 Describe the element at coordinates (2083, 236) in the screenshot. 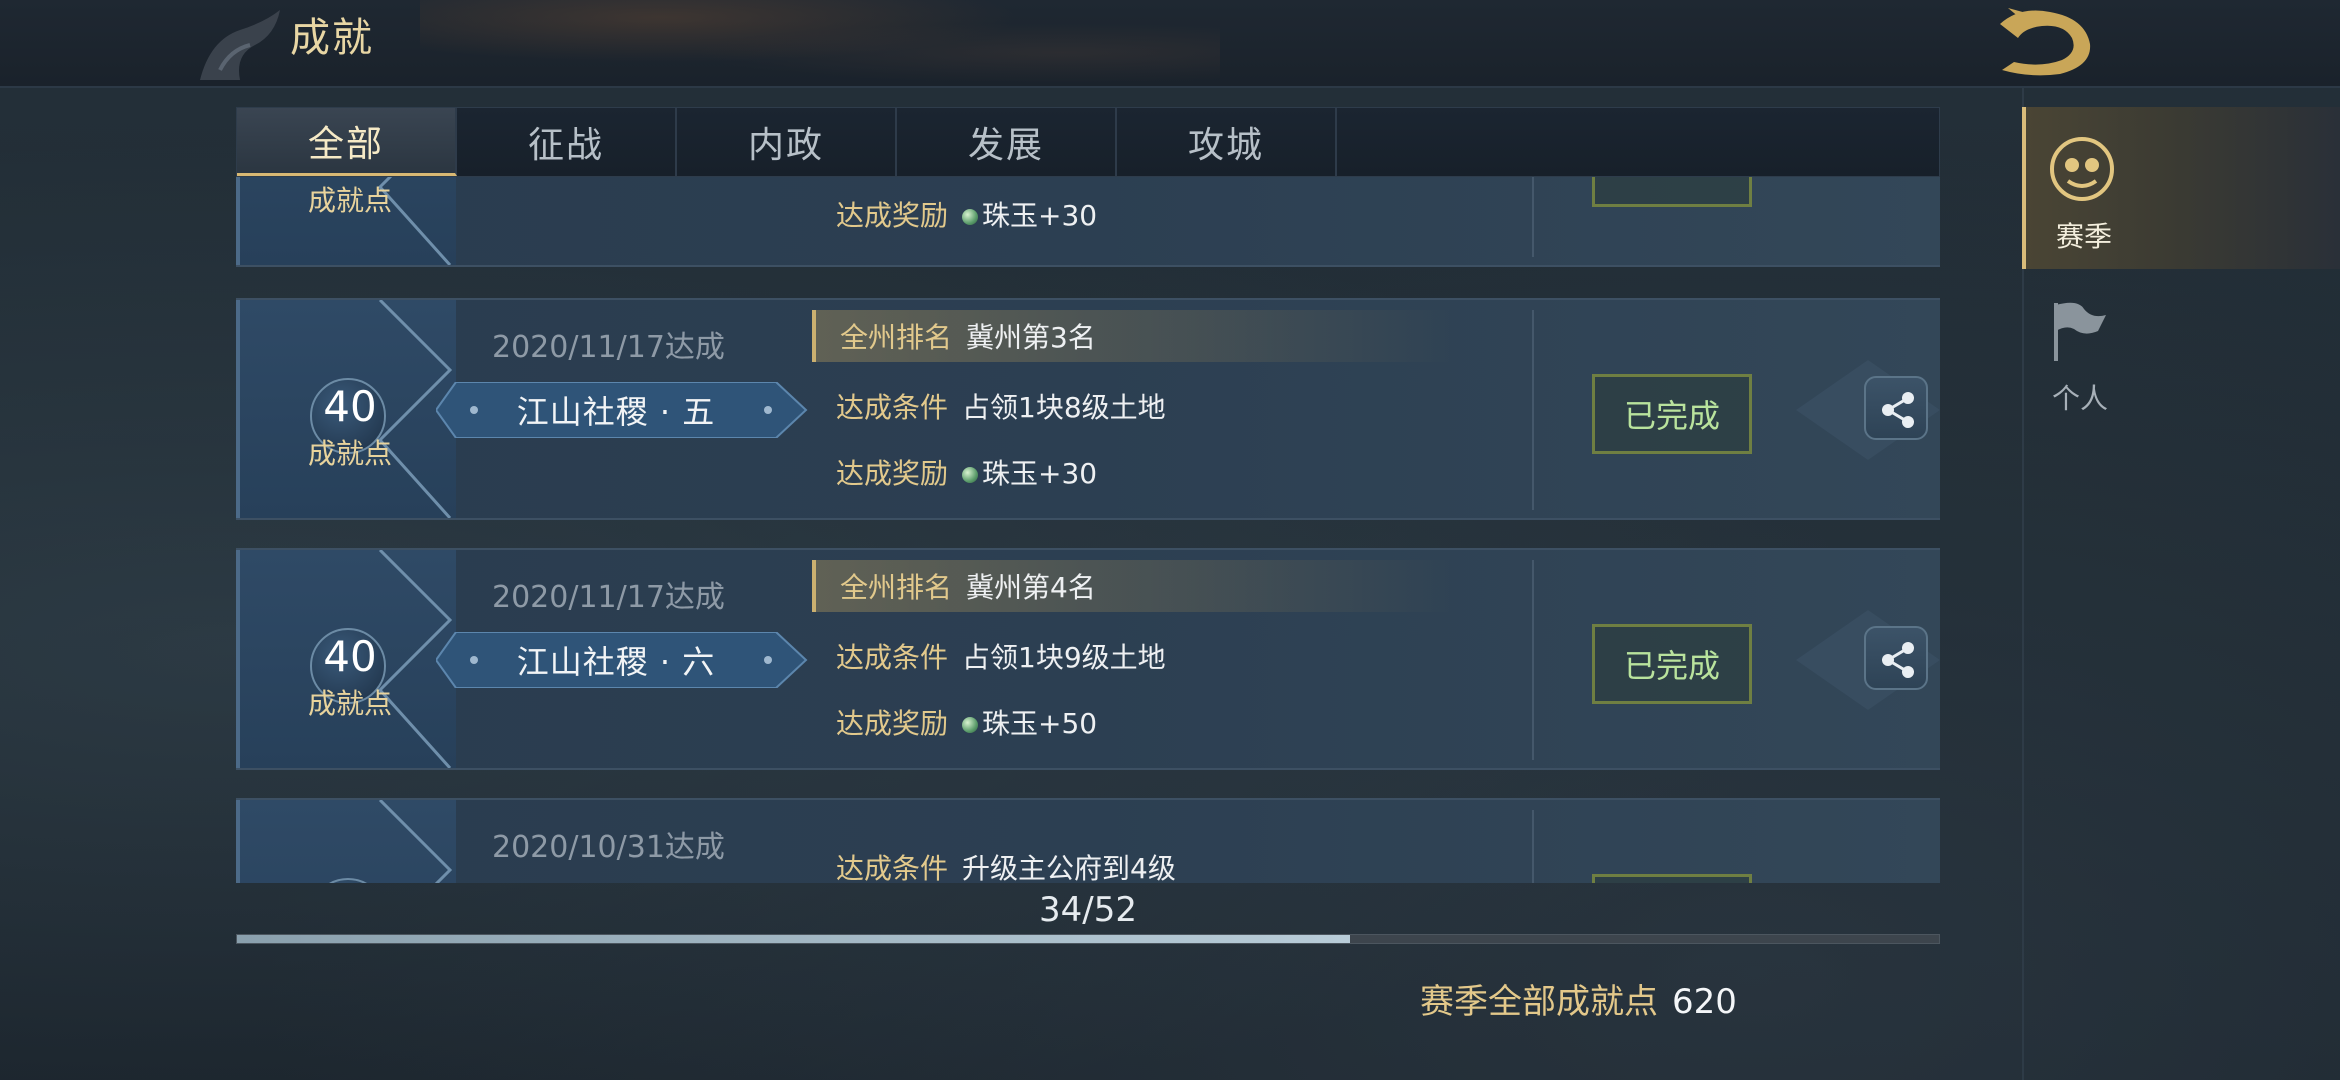

I see `side-nav-label: 赛季` at that location.